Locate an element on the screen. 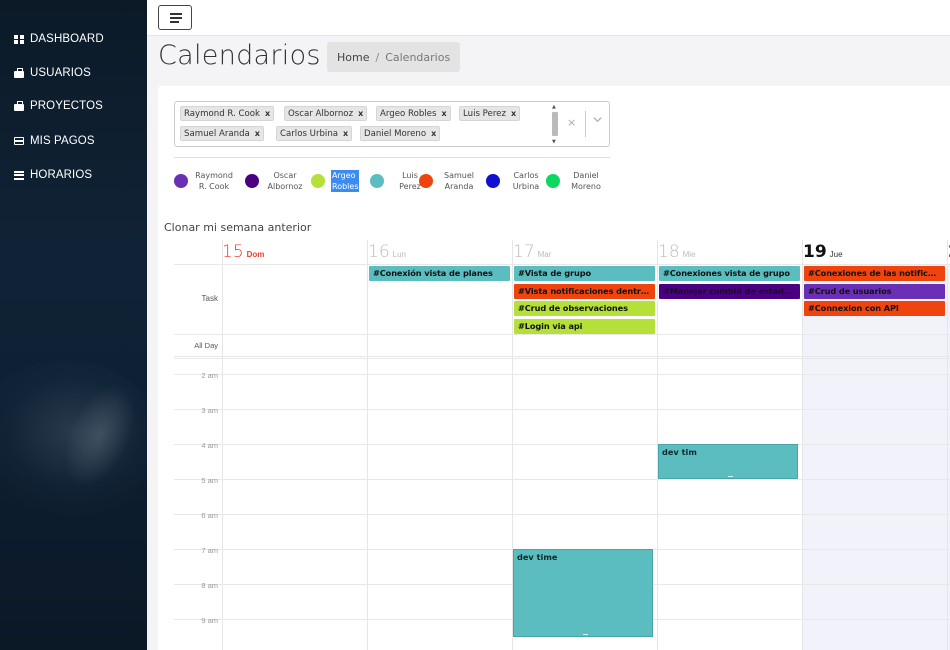 The height and width of the screenshot is (650, 950). legend-name-line: Urbina is located at coordinates (526, 186).